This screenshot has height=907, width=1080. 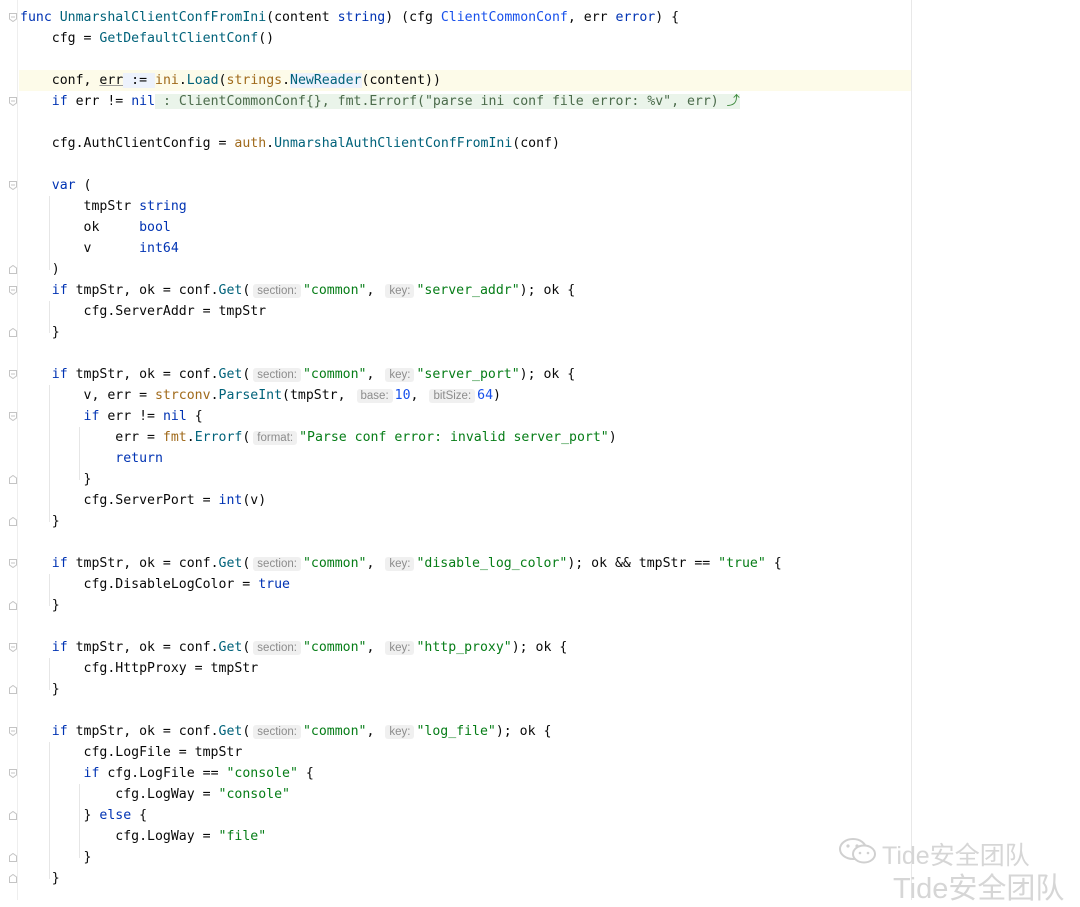 I want to click on code-token: string, so click(x=163, y=206).